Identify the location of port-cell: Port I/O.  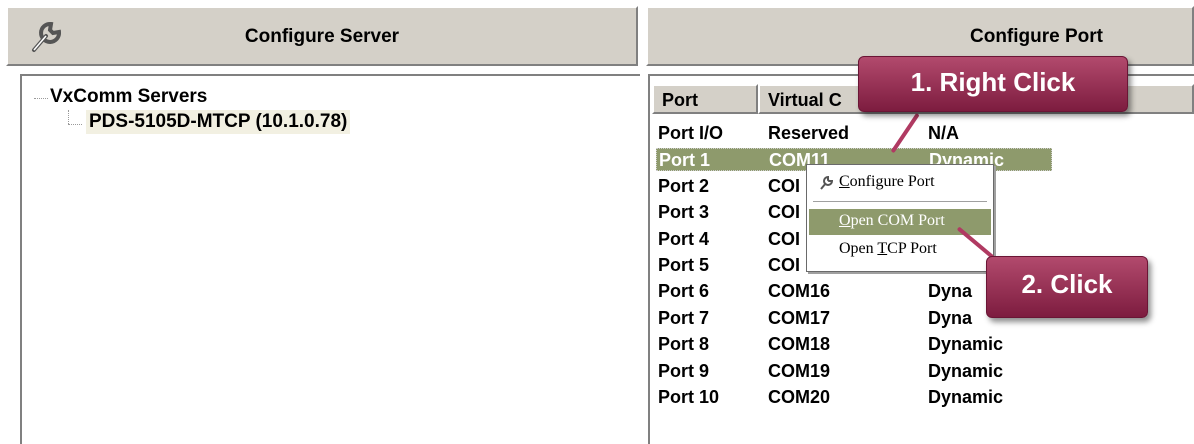
(691, 133).